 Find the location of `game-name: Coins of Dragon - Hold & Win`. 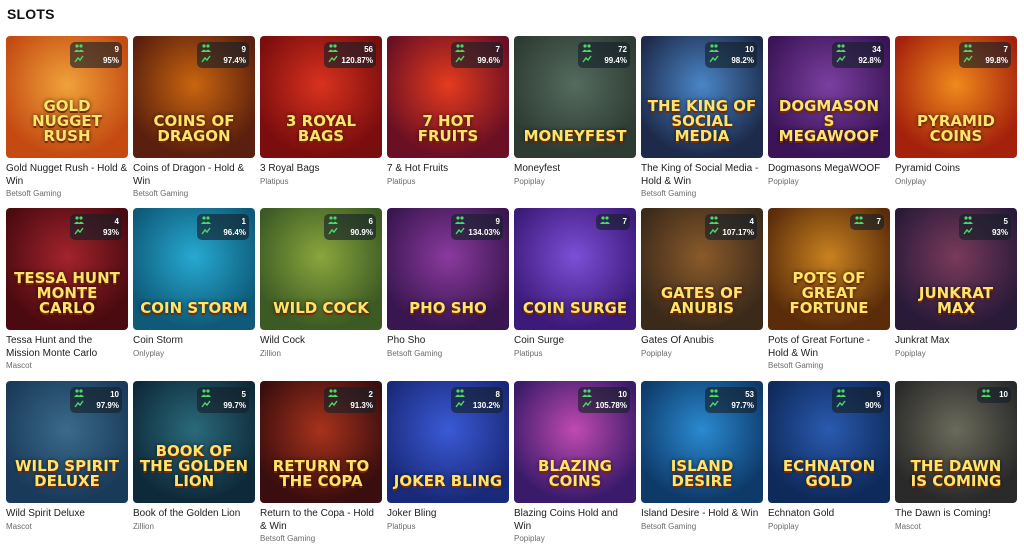

game-name: Coins of Dragon - Hold & Win is located at coordinates (194, 175).